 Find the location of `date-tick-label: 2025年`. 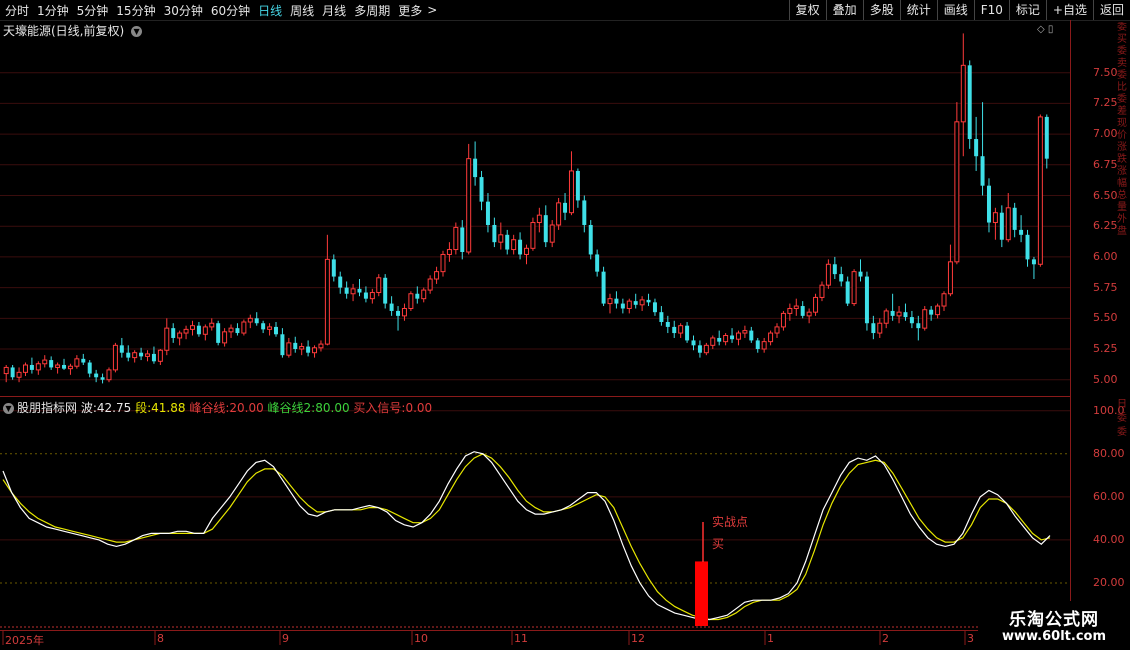

date-tick-label: 2025年 is located at coordinates (24, 640).